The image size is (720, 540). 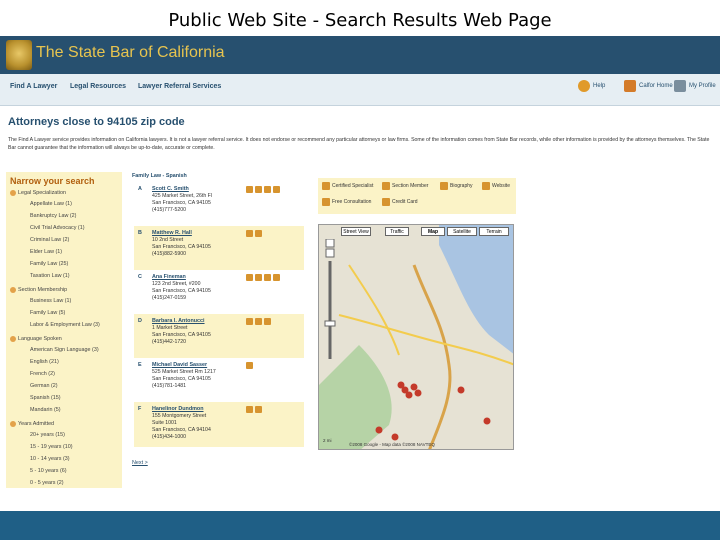 What do you see at coordinates (42, 374) in the screenshot?
I see `filter-option: French (2)` at bounding box center [42, 374].